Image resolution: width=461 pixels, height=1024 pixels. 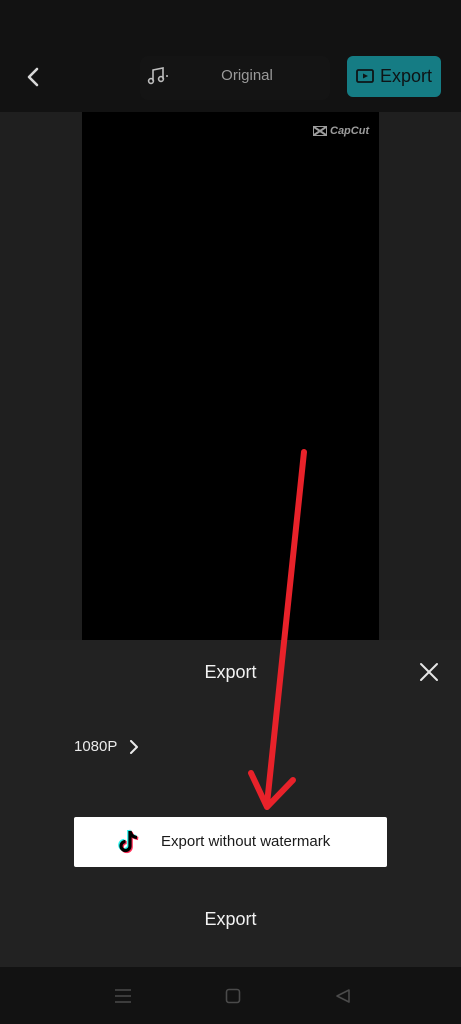 I want to click on capcut-logo-icon, so click(x=320, y=131).